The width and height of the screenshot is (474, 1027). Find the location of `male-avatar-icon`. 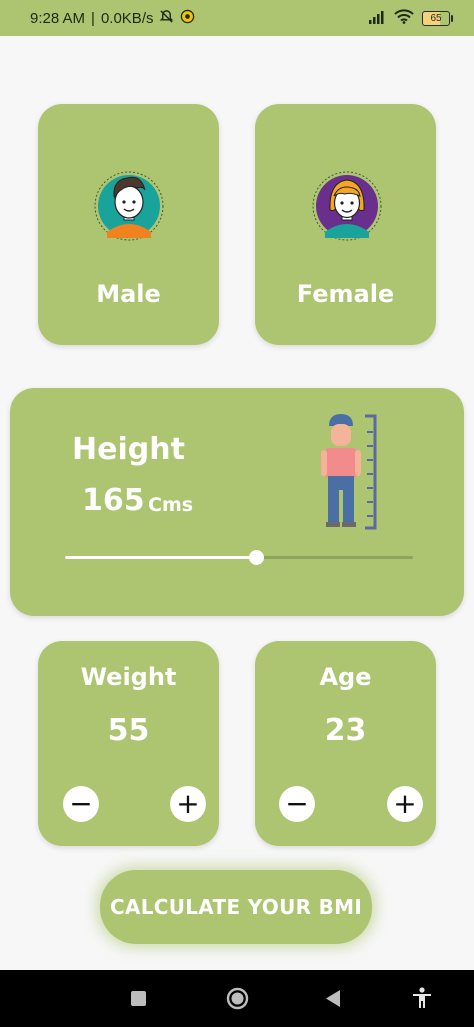

male-avatar-icon is located at coordinates (129, 206).